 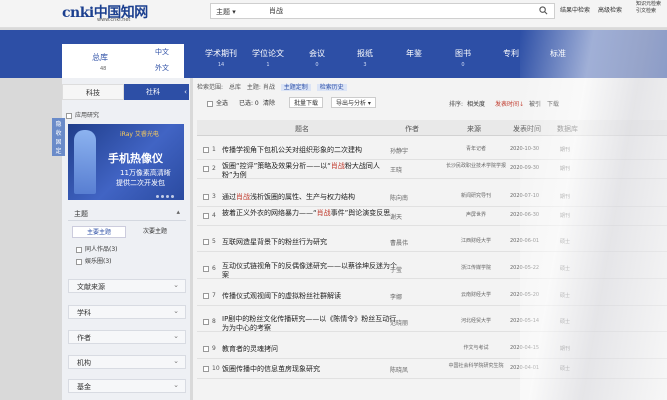 What do you see at coordinates (295, 87) in the screenshot?
I see `topic-custom-button: 主题定制` at bounding box center [295, 87].